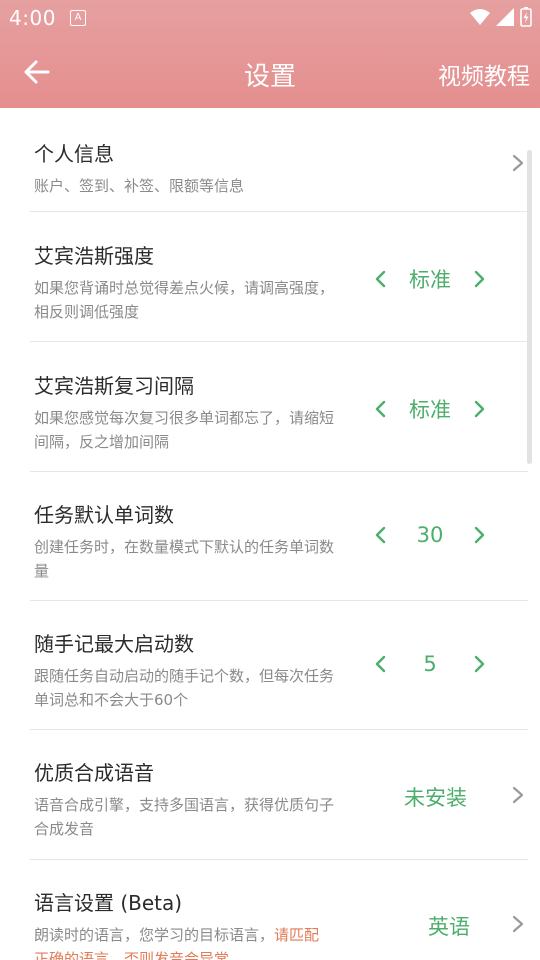  Describe the element at coordinates (78, 18) in the screenshot. I see `notification-icon: A` at that location.